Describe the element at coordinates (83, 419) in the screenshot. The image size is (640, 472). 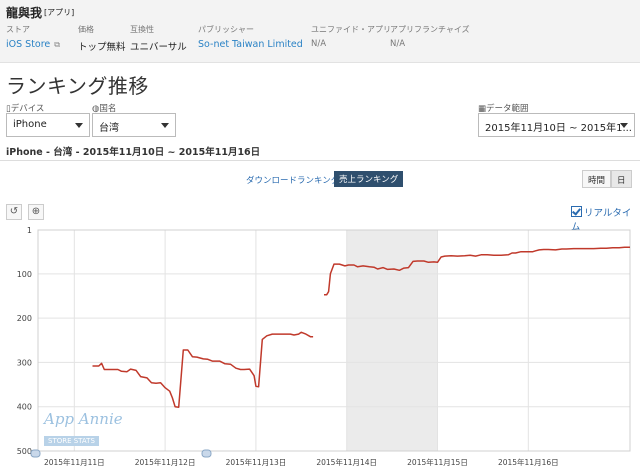
I see `watermark-brand: App Annie` at that location.